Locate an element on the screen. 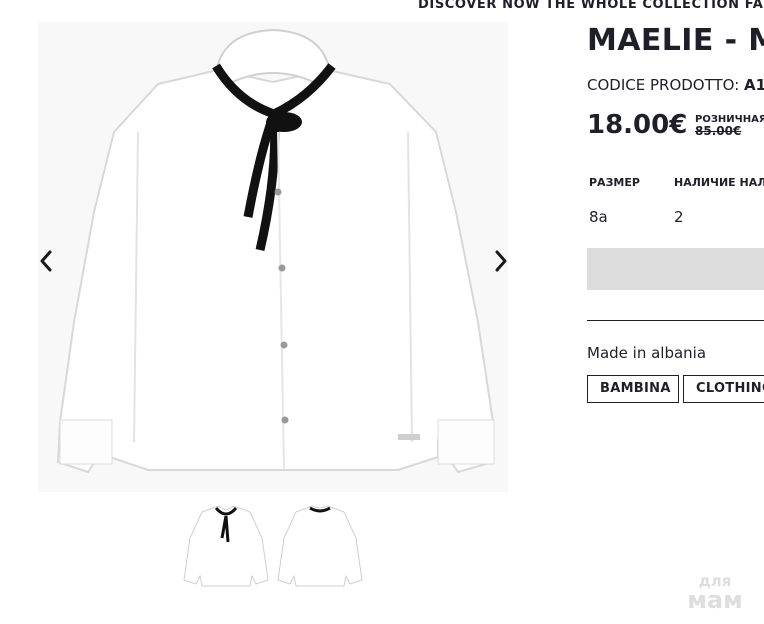 This screenshot has width=764, height=624. prev-image-button is located at coordinates (46, 261).